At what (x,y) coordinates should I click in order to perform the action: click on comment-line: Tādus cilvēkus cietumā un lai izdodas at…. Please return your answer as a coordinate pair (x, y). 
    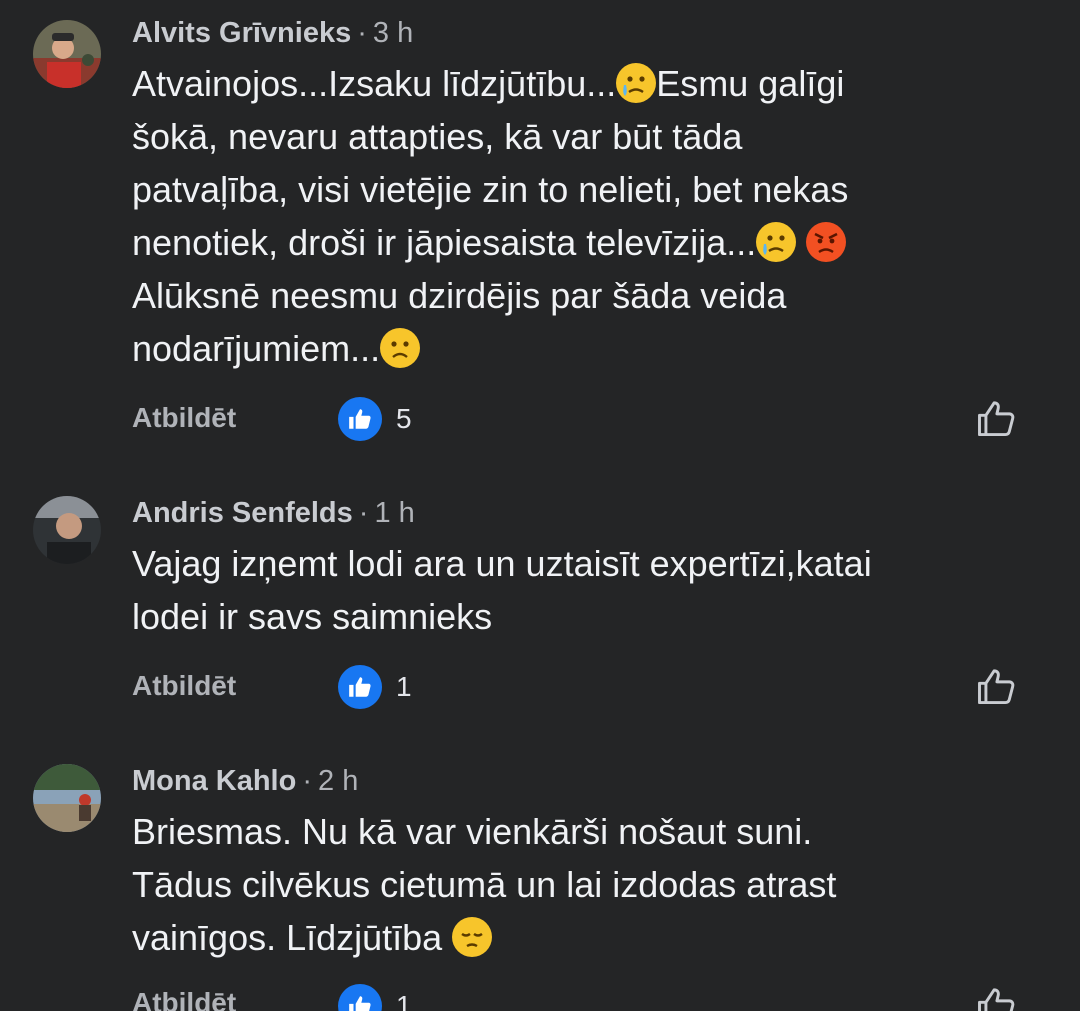
    Looking at the image, I should click on (484, 884).